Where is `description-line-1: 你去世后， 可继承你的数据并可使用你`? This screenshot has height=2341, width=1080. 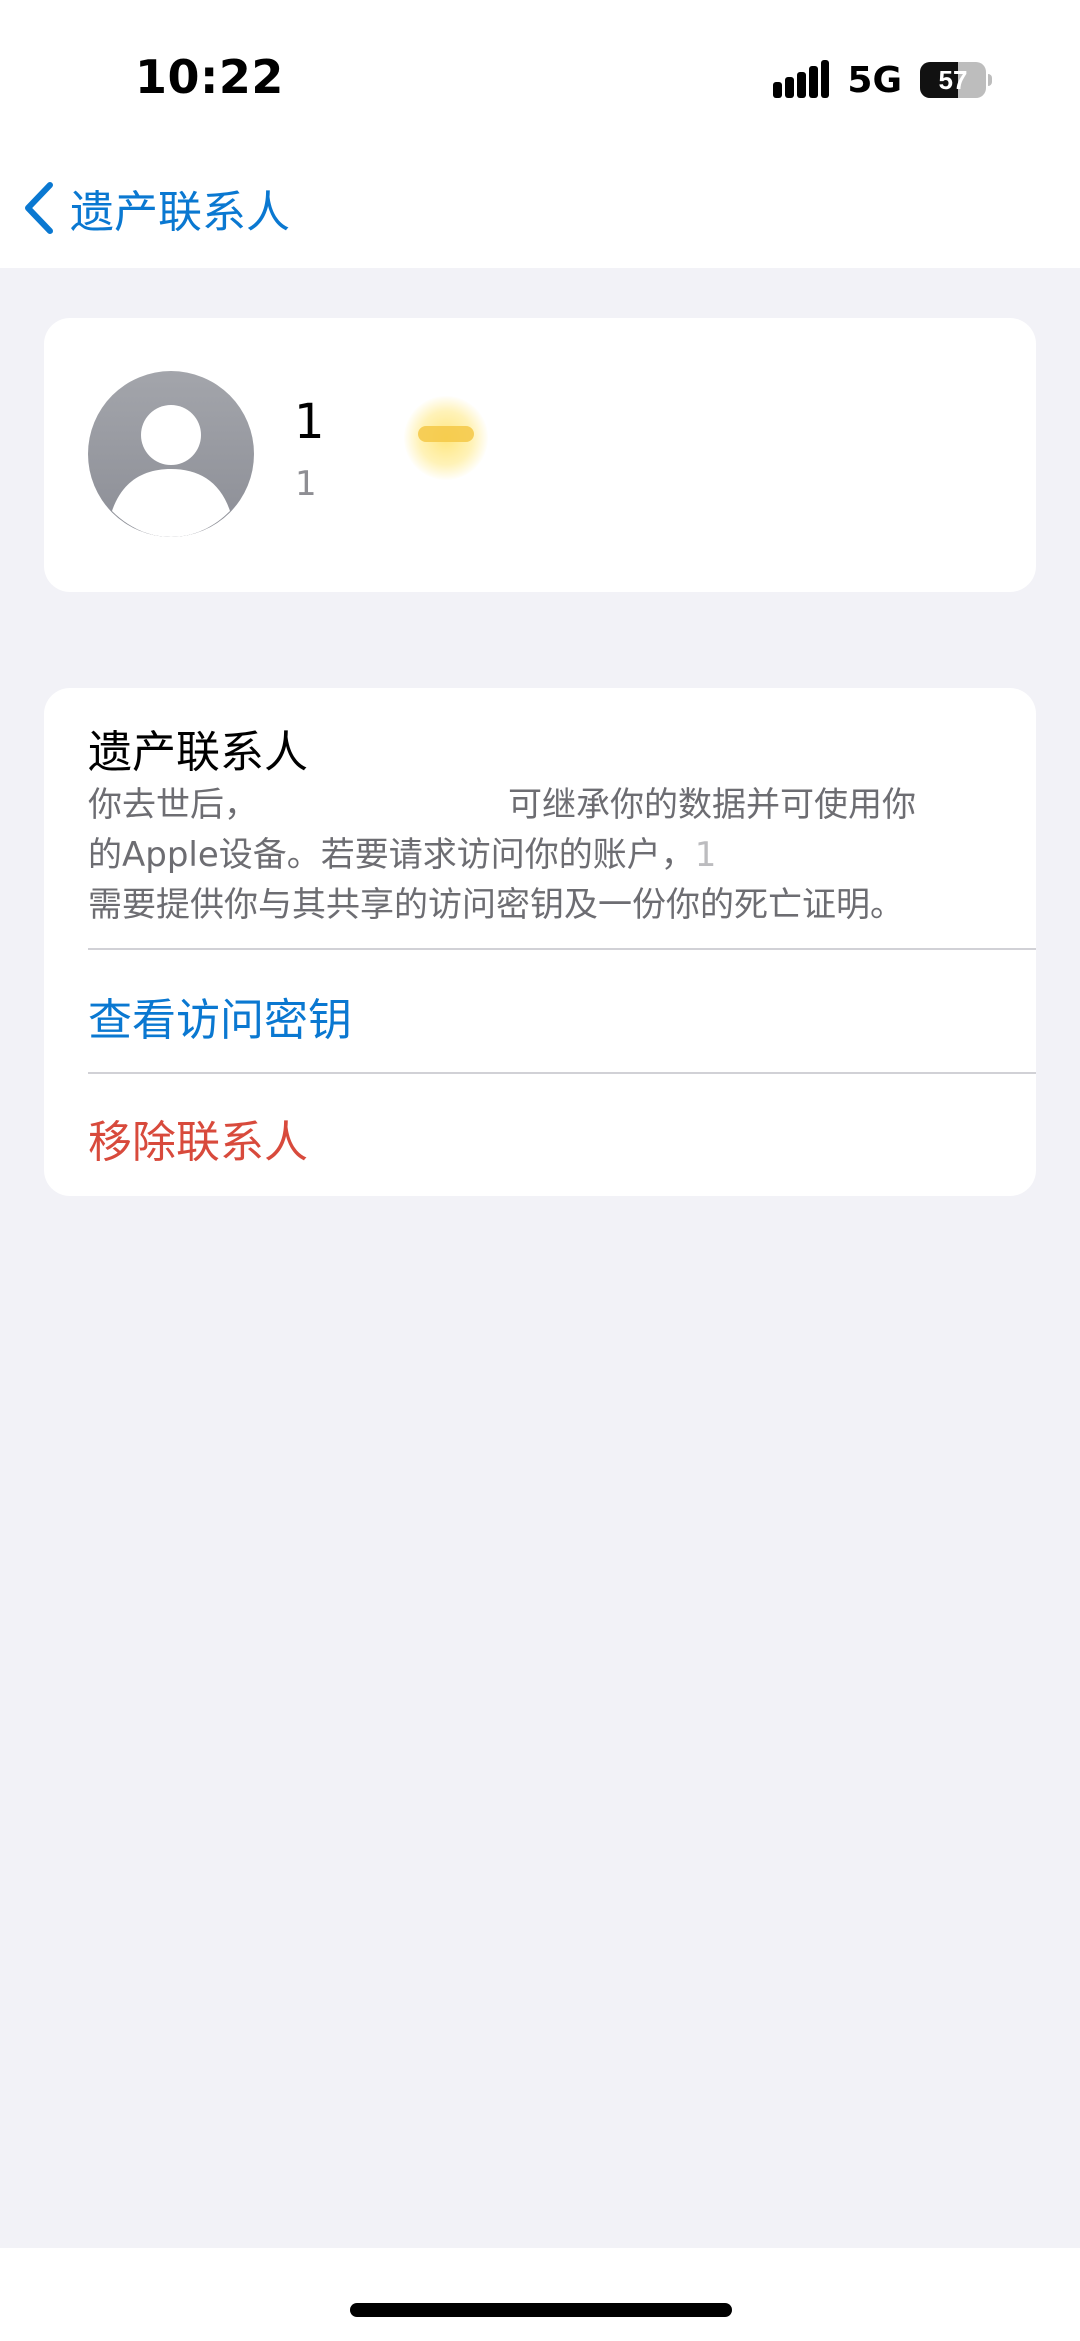
description-line-1: 你去世后， 可继承你的数据并可使用你 is located at coordinates (502, 805).